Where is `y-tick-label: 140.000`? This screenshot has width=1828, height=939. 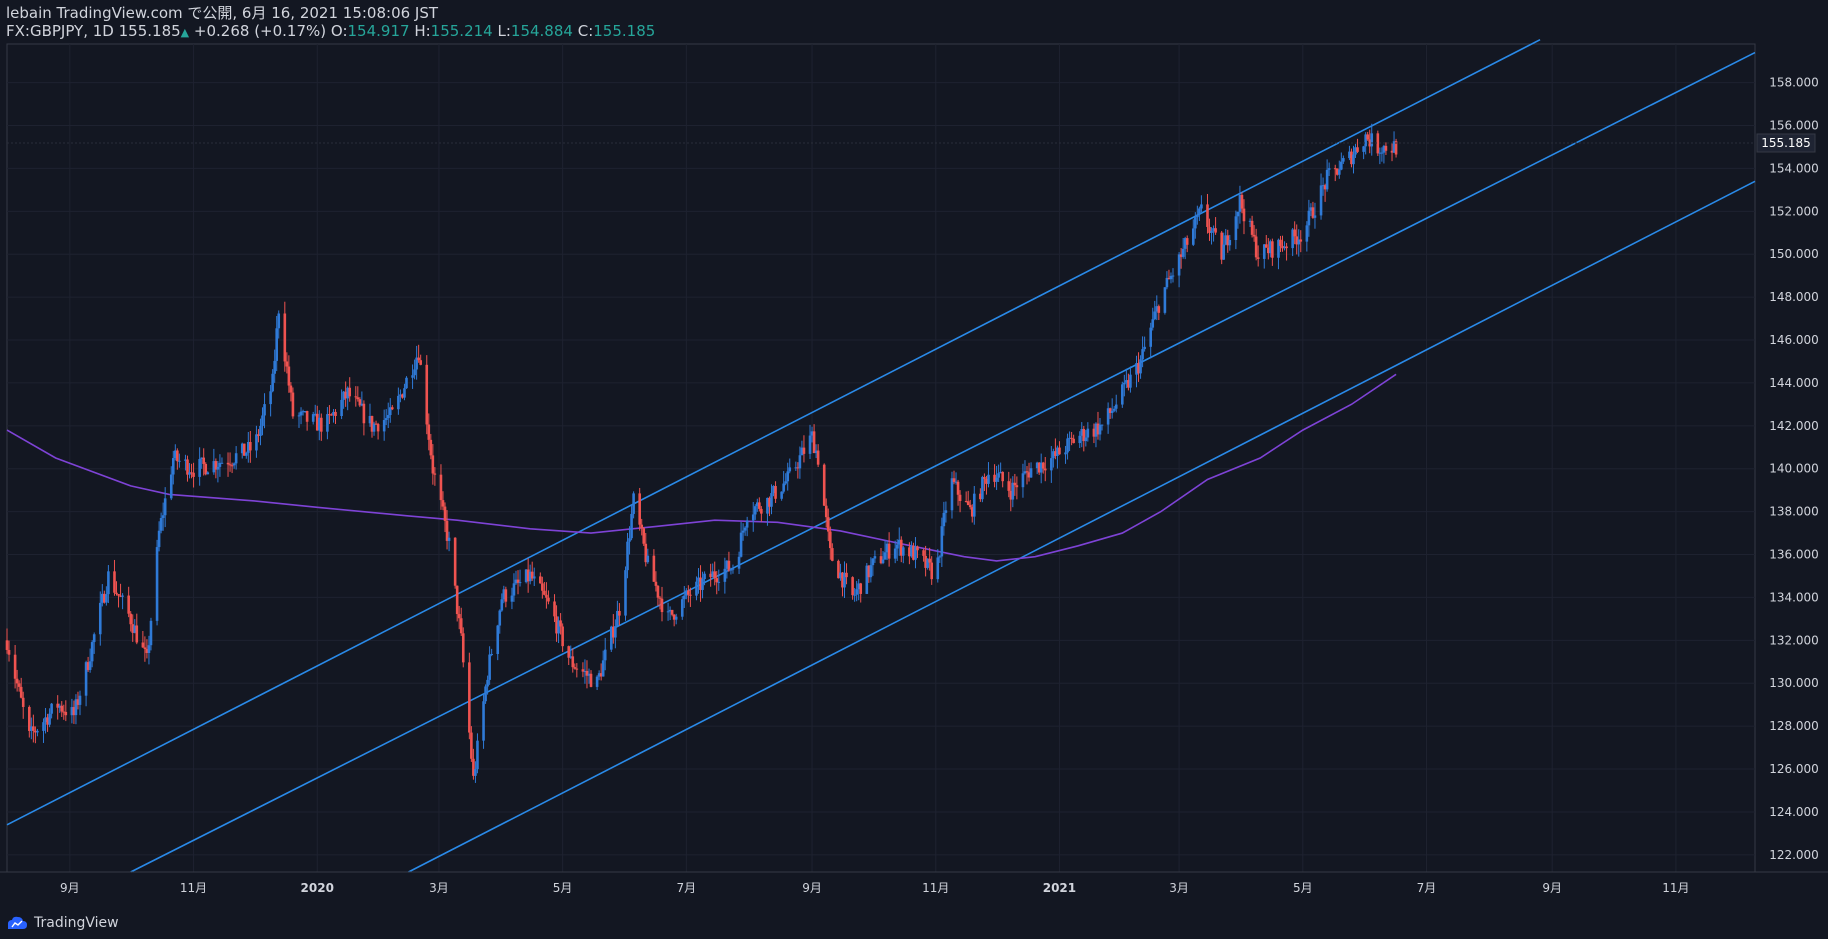 y-tick-label: 140.000 is located at coordinates (1794, 469).